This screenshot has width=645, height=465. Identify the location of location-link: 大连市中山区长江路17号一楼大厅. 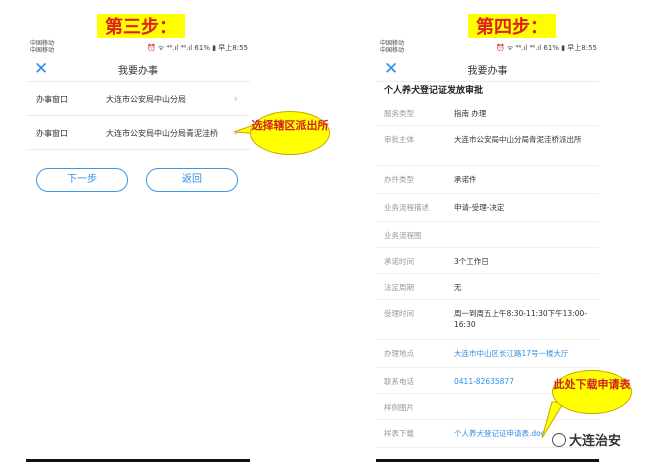
(523, 353).